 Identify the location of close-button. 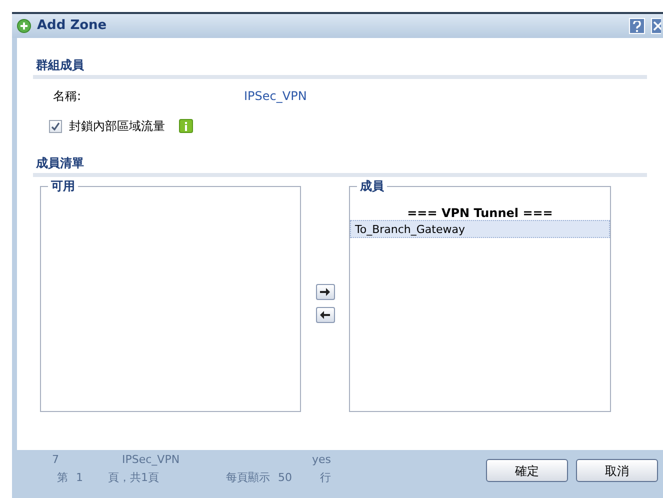
(656, 26).